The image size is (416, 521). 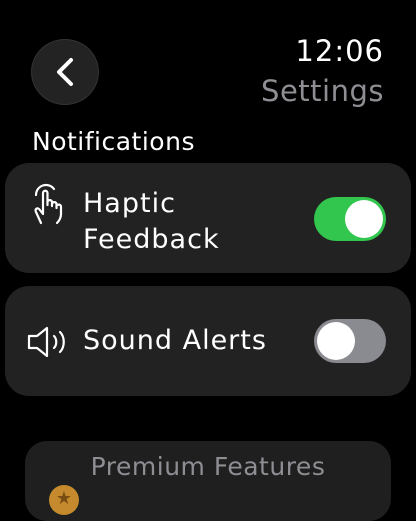 I want to click on page-title: Settings, so click(x=322, y=91).